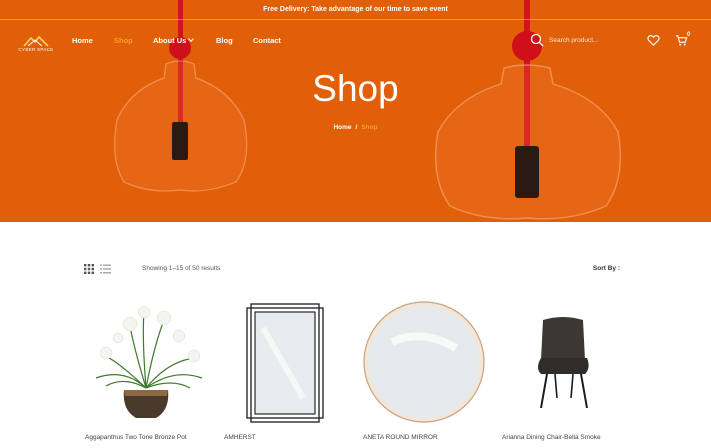 Image resolution: width=711 pixels, height=448 pixels. I want to click on nav-contact: Contact, so click(267, 40).